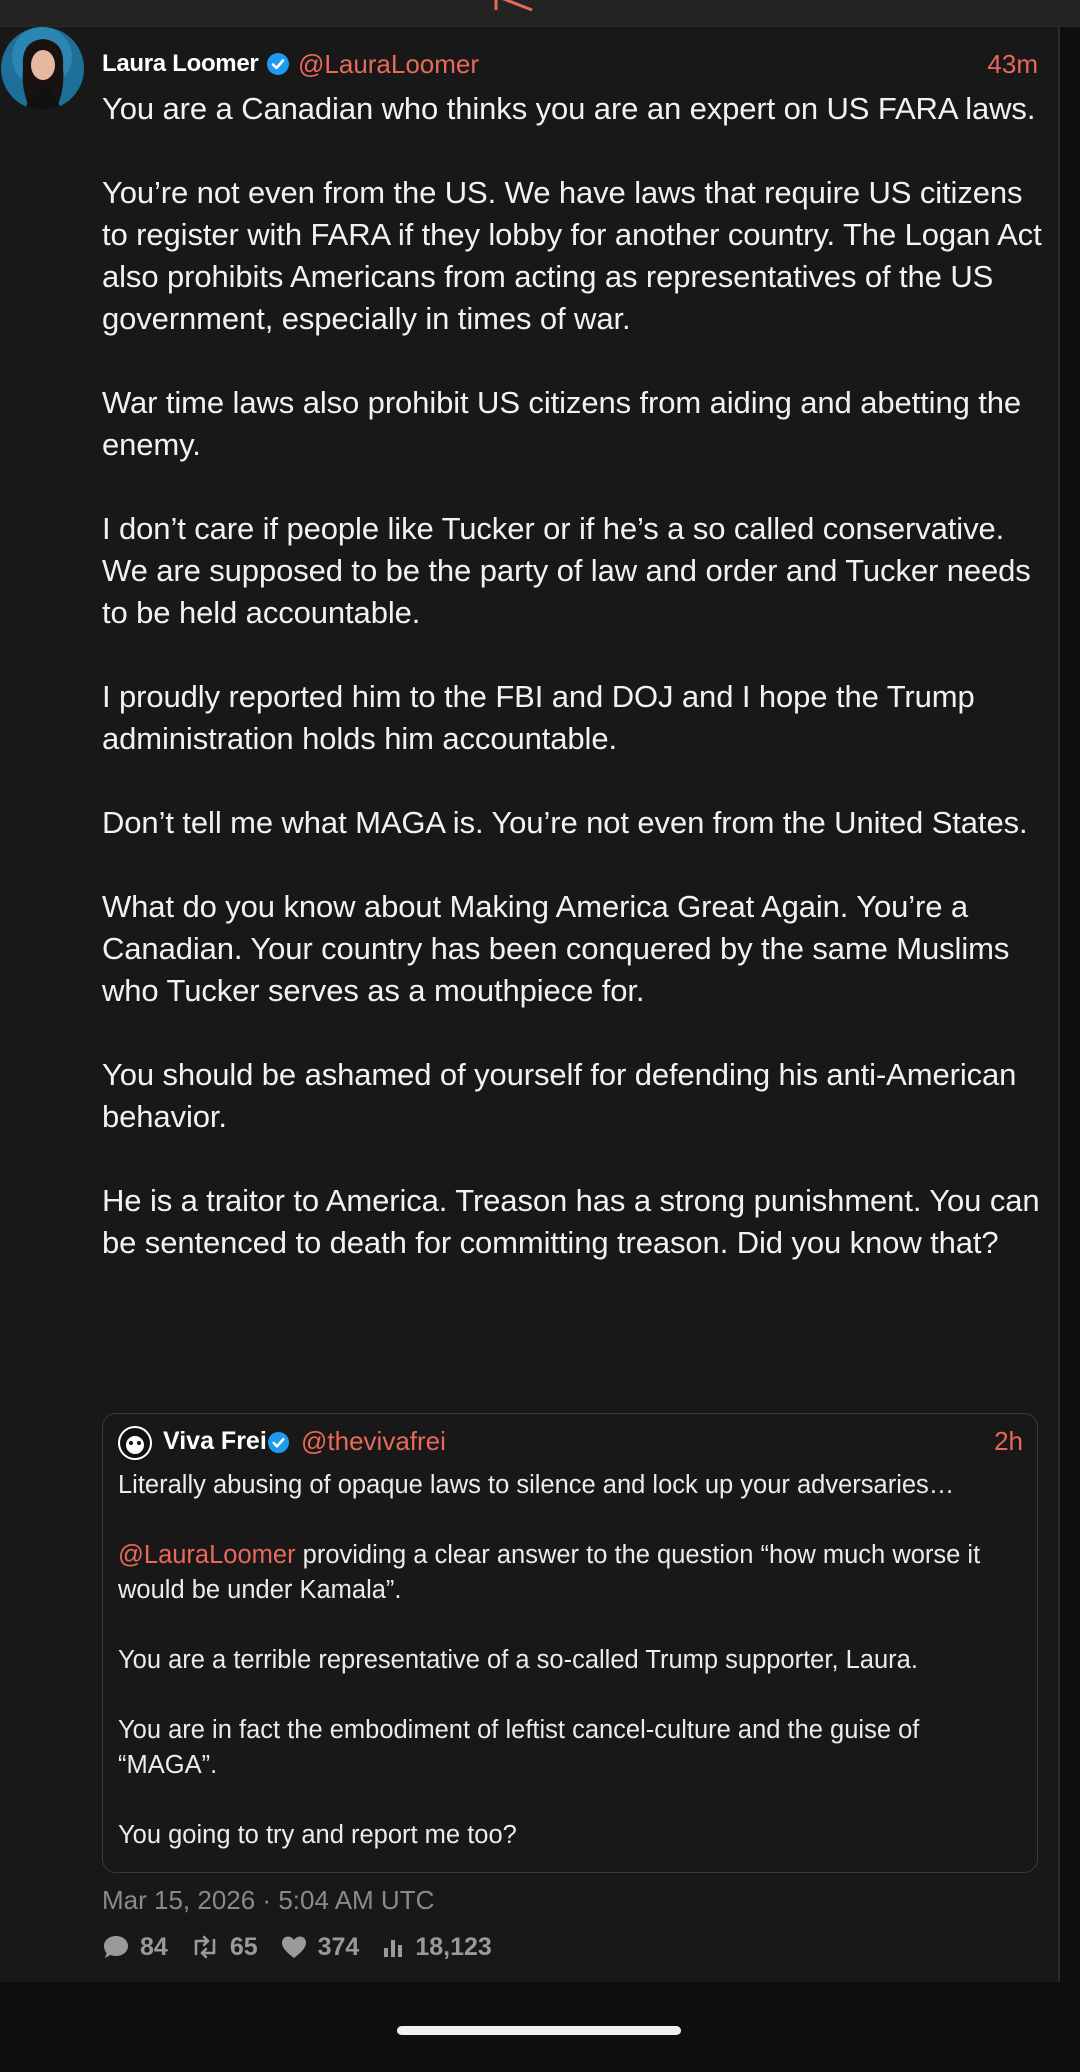 The width and height of the screenshot is (1080, 2072). What do you see at coordinates (539, 2030) in the screenshot?
I see `home-indicator` at bounding box center [539, 2030].